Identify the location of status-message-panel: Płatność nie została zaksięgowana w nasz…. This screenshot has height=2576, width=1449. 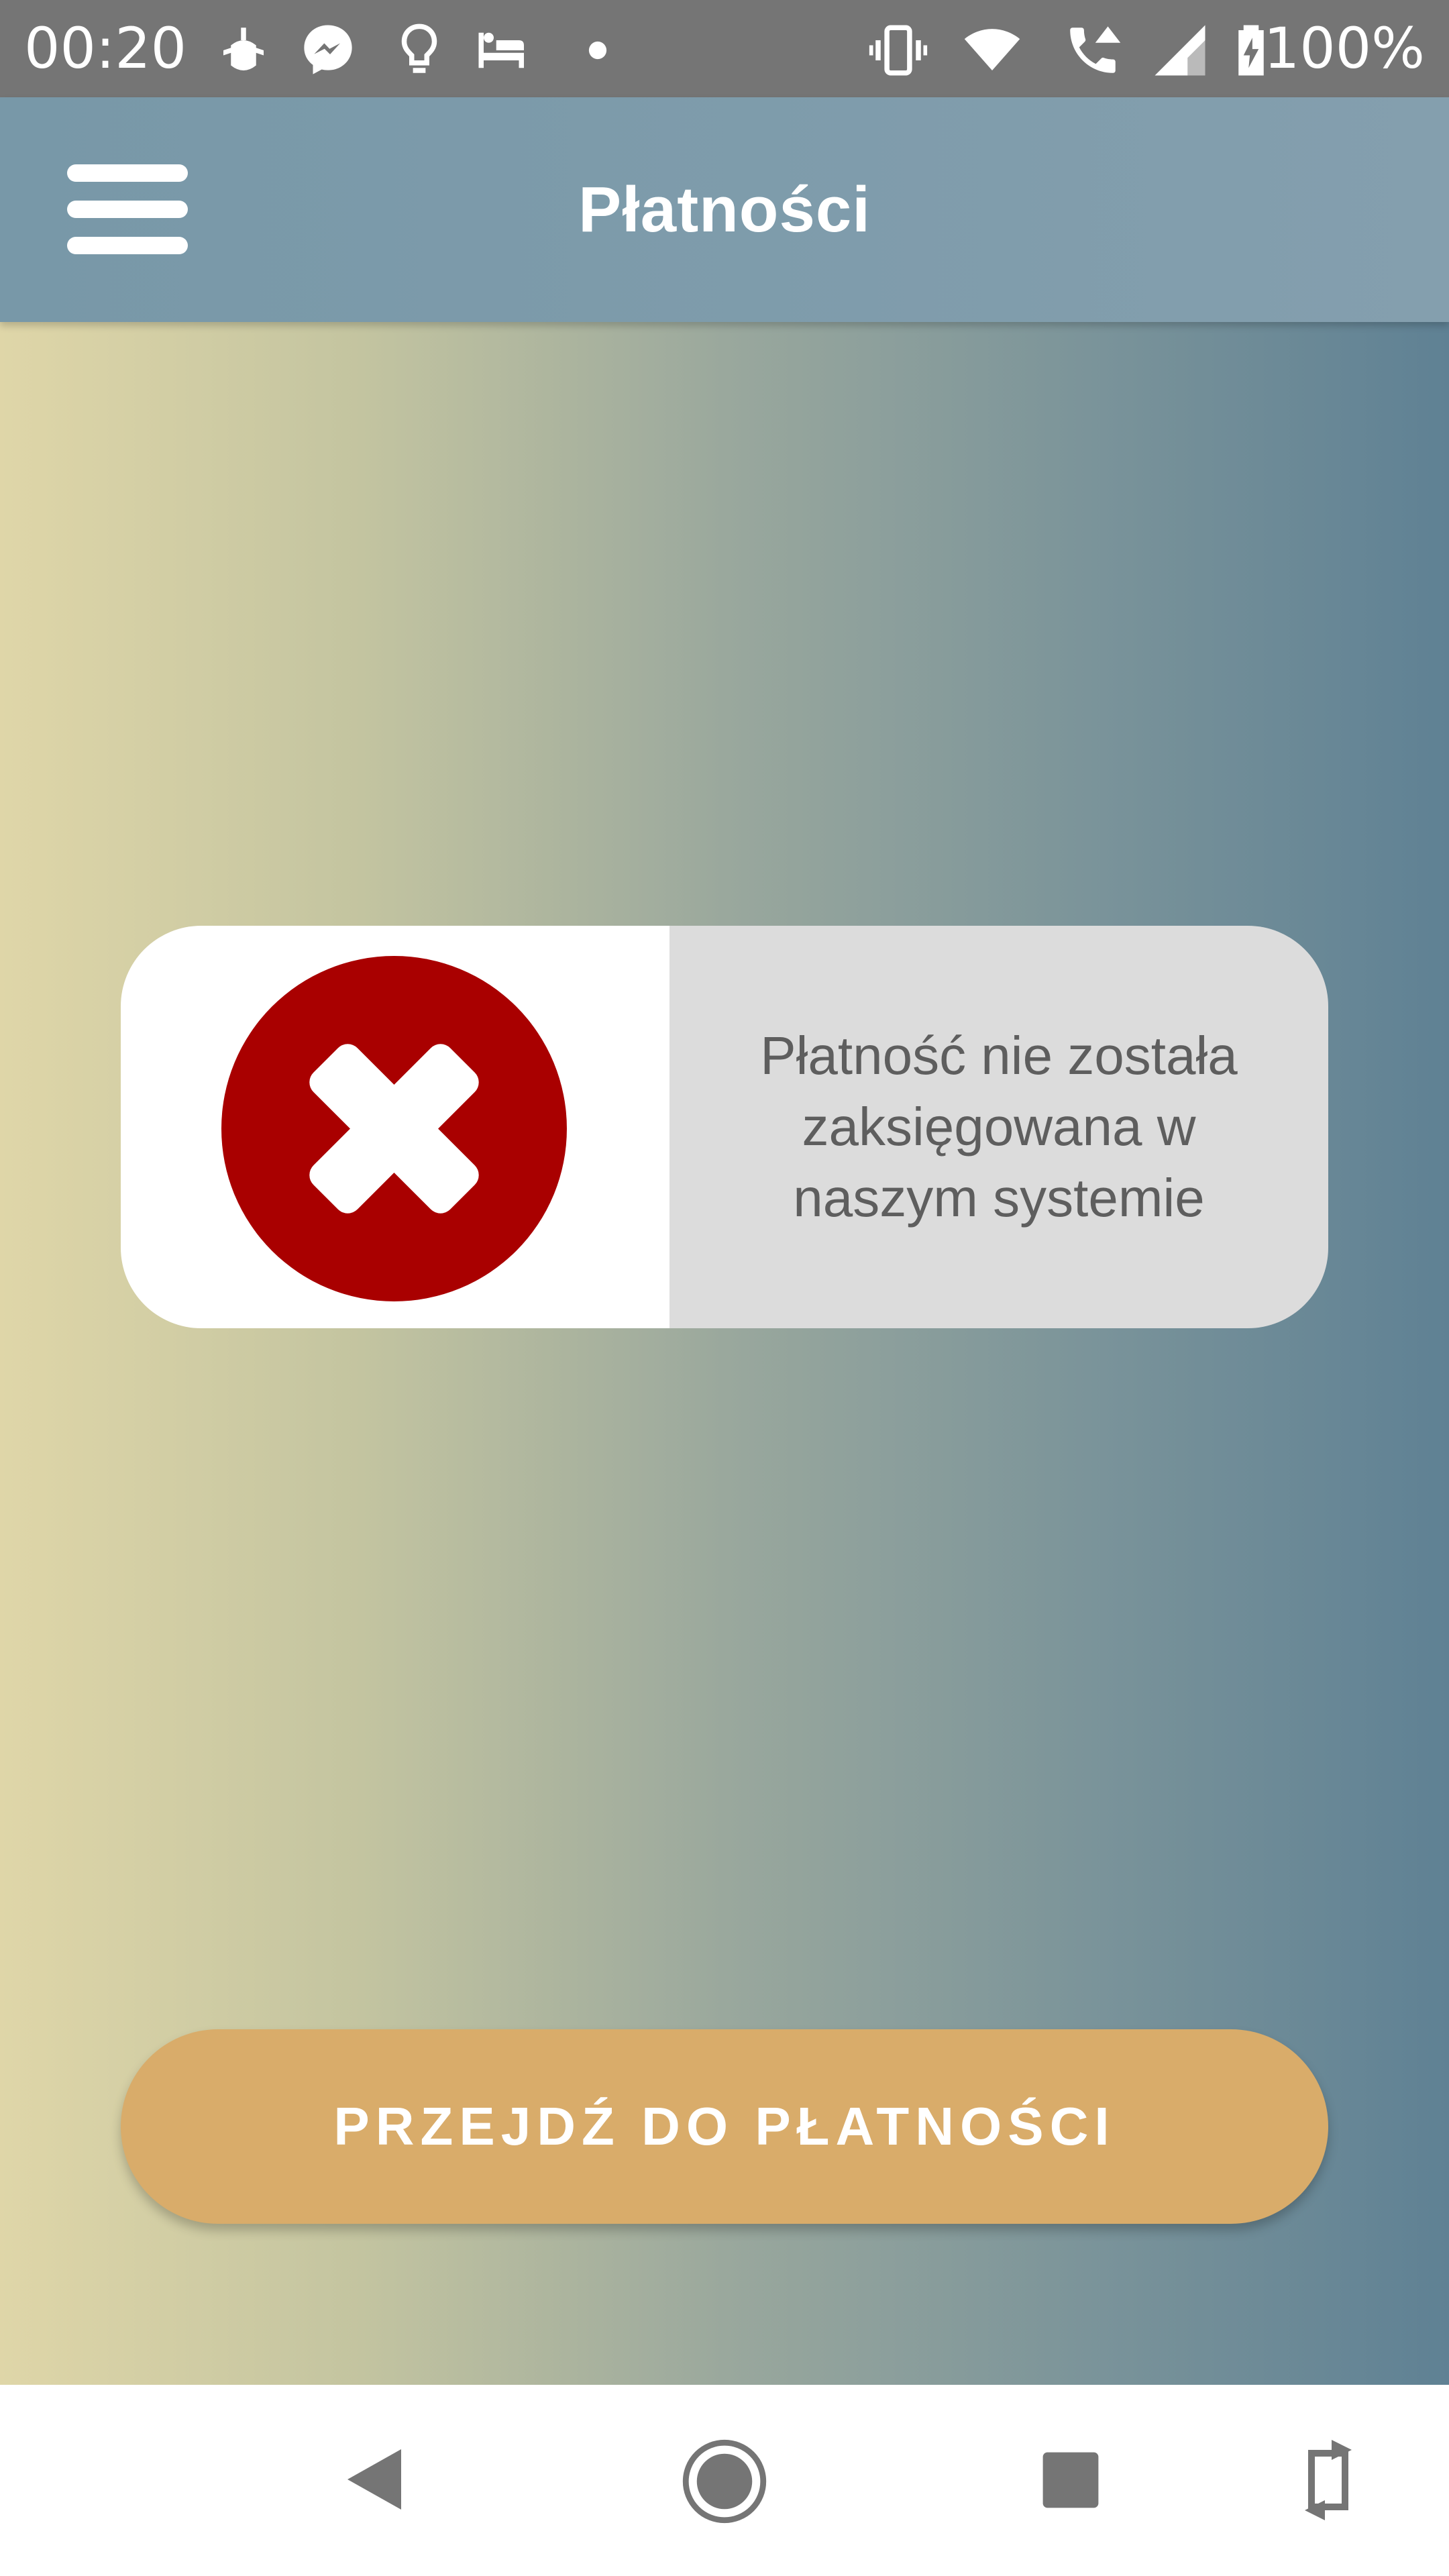
(998, 1127).